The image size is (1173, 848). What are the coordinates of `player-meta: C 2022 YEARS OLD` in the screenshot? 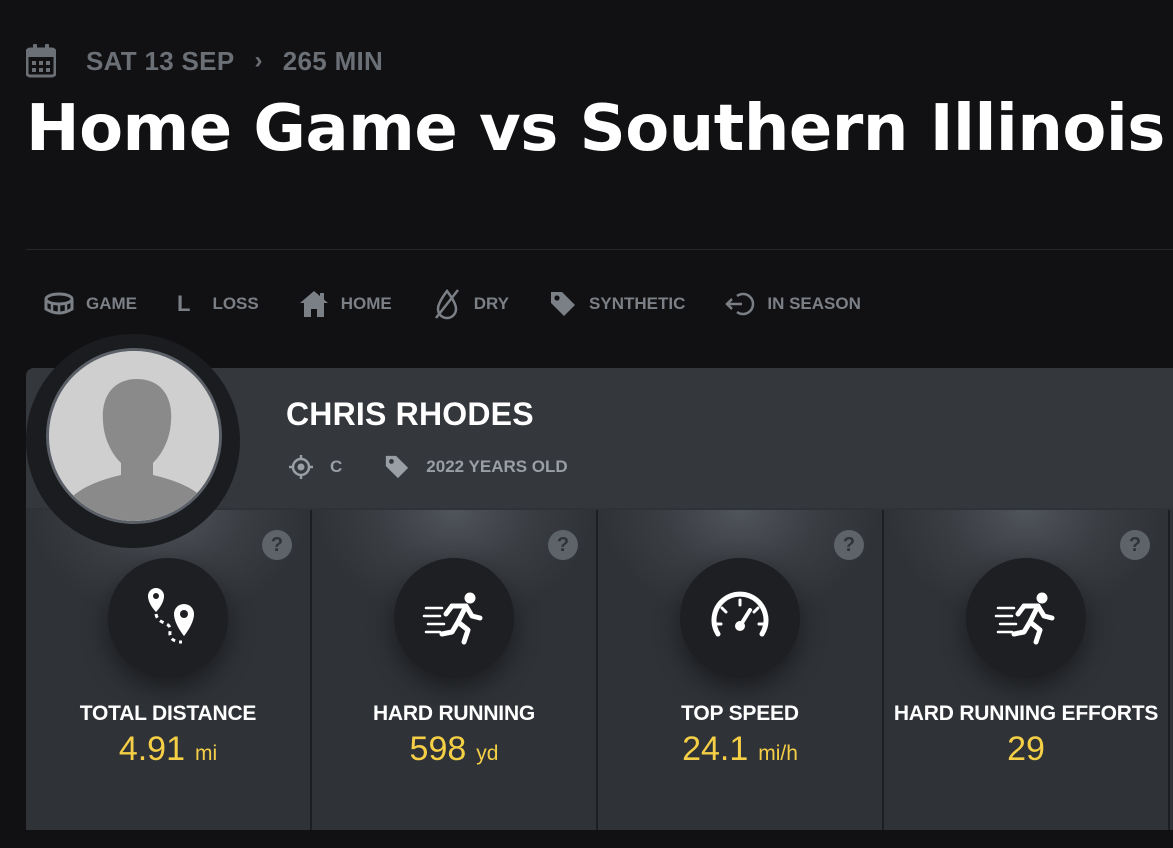 It's located at (449, 467).